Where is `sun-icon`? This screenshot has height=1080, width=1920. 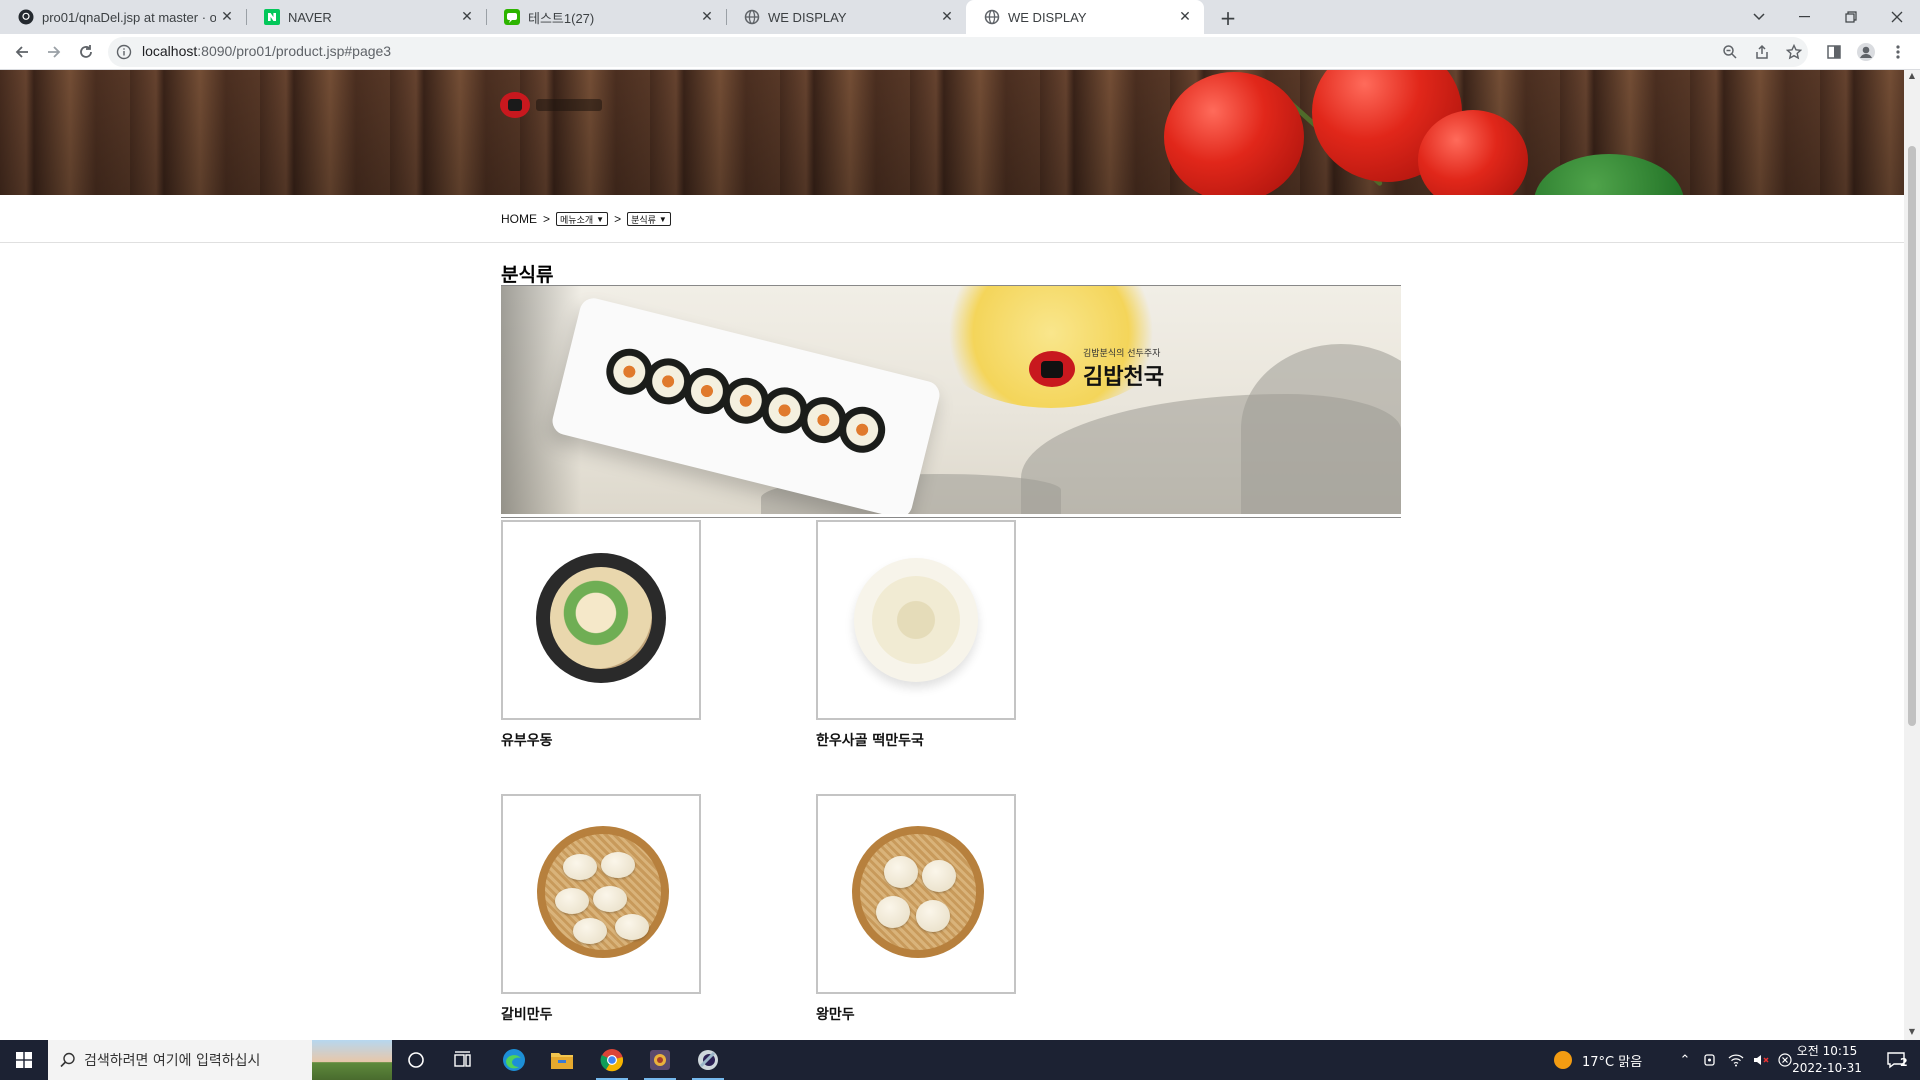 sun-icon is located at coordinates (1563, 1060).